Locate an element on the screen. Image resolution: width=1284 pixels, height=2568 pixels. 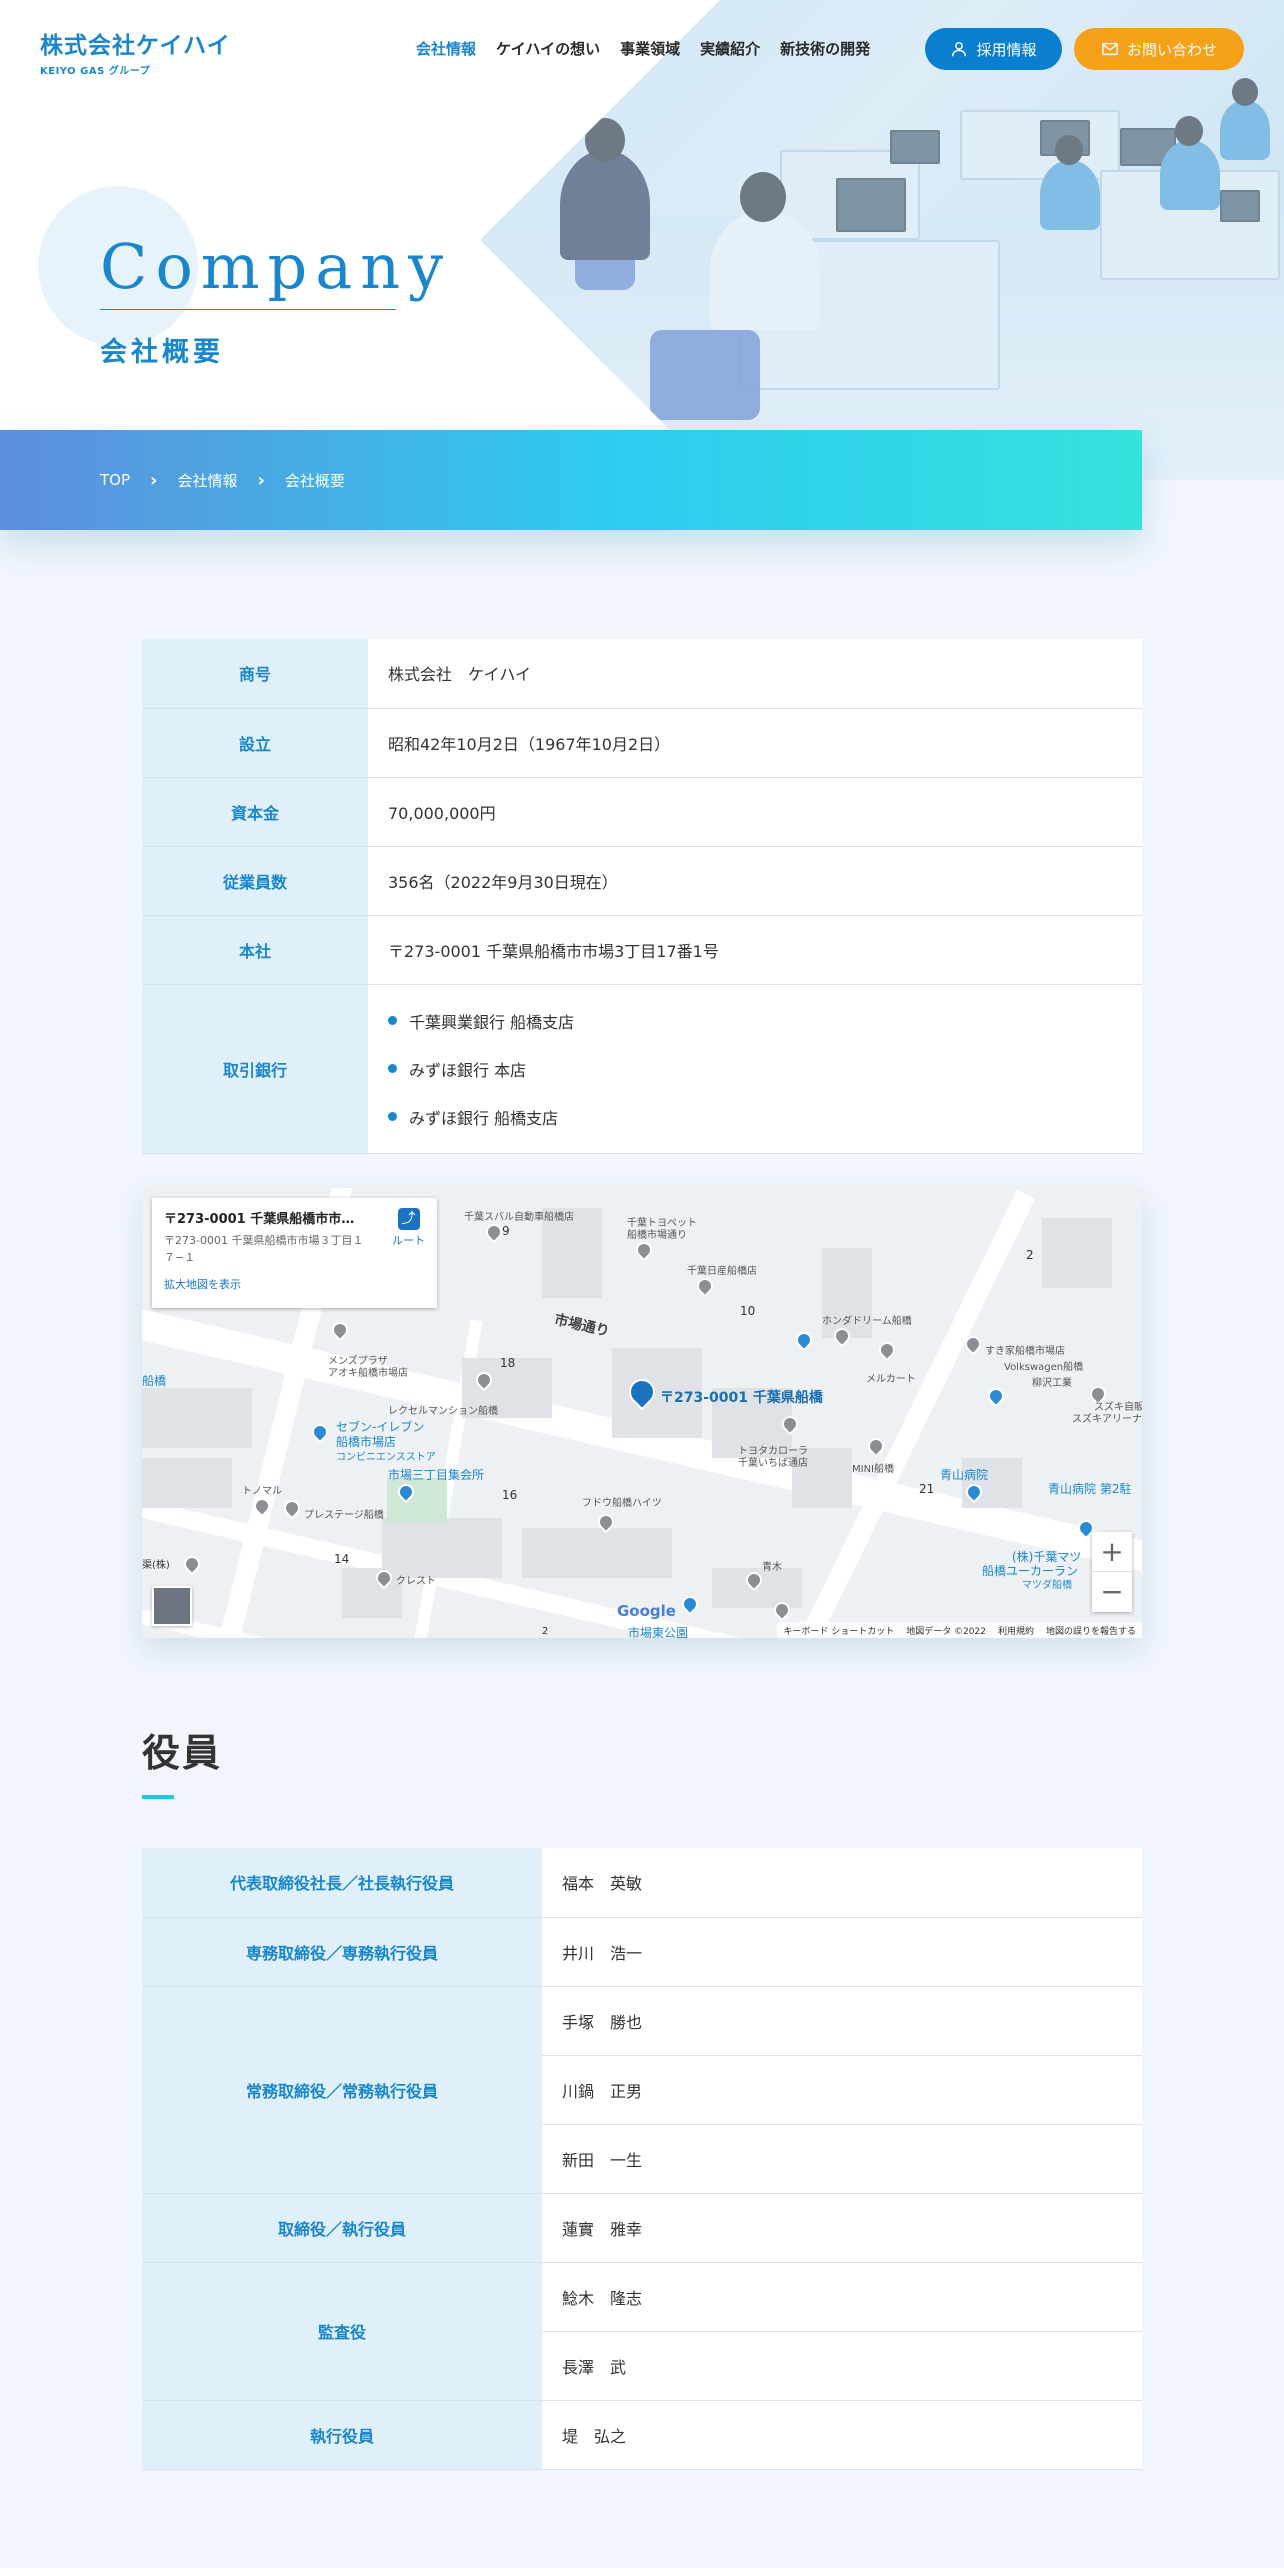
person-icon is located at coordinates (959, 49).